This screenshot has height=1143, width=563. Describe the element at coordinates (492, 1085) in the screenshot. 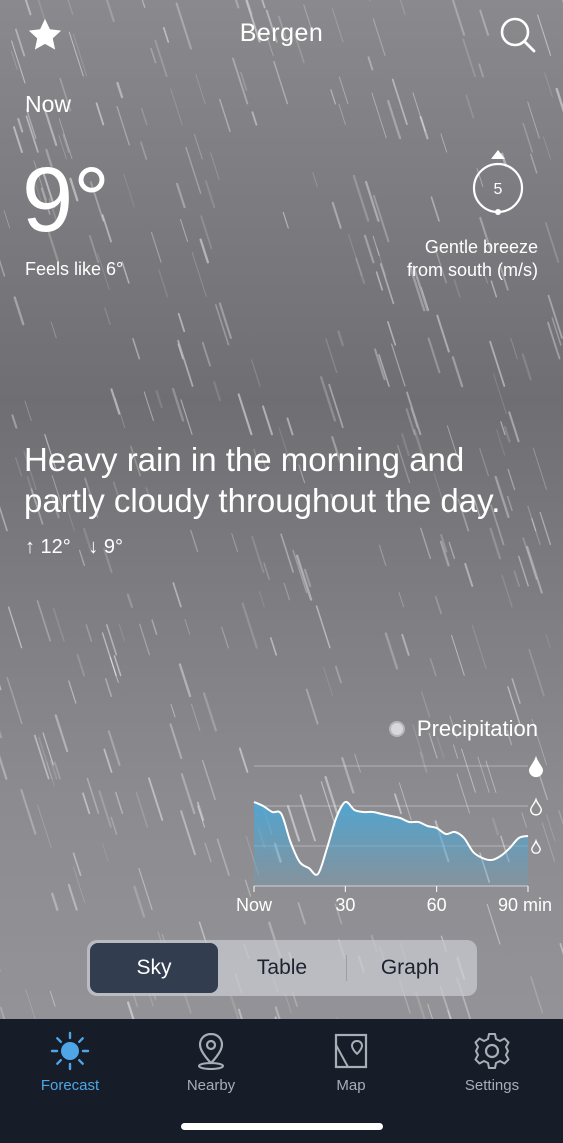

I see `tab-settings-label: Settings` at that location.